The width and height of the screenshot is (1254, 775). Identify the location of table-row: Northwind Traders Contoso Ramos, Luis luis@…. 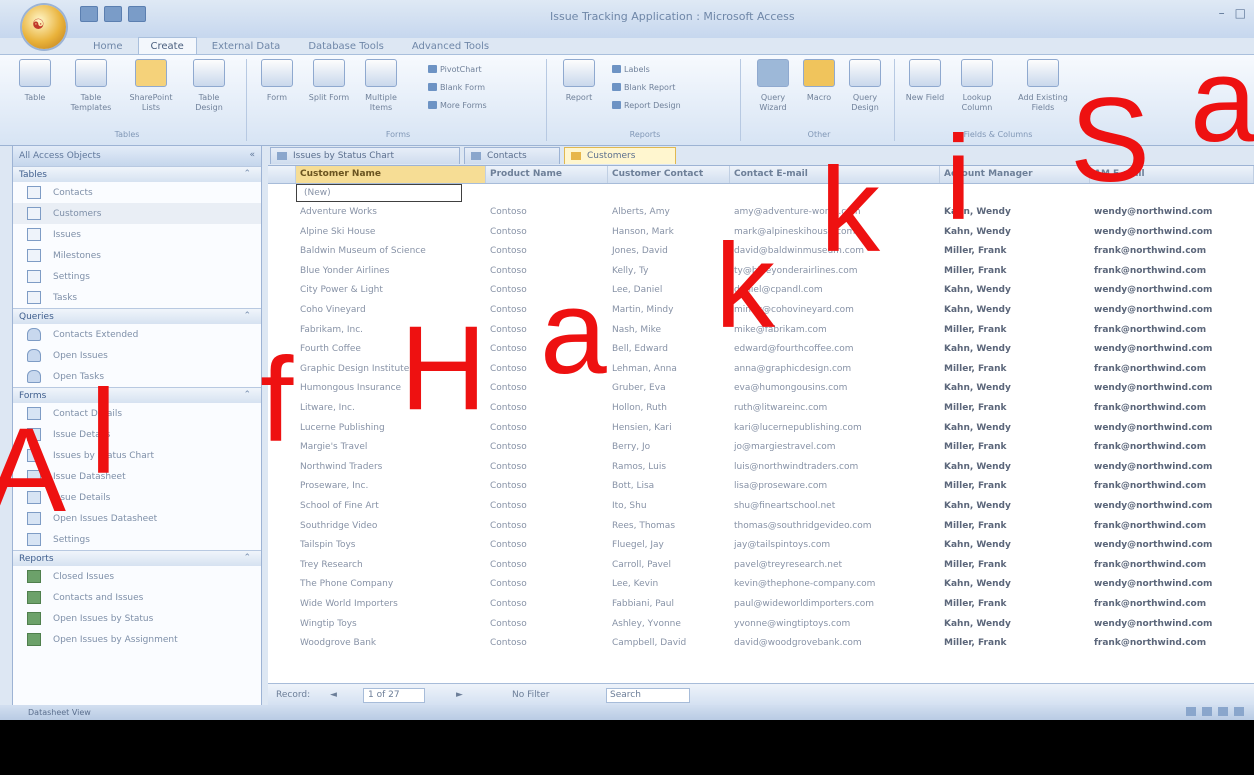
(761, 467).